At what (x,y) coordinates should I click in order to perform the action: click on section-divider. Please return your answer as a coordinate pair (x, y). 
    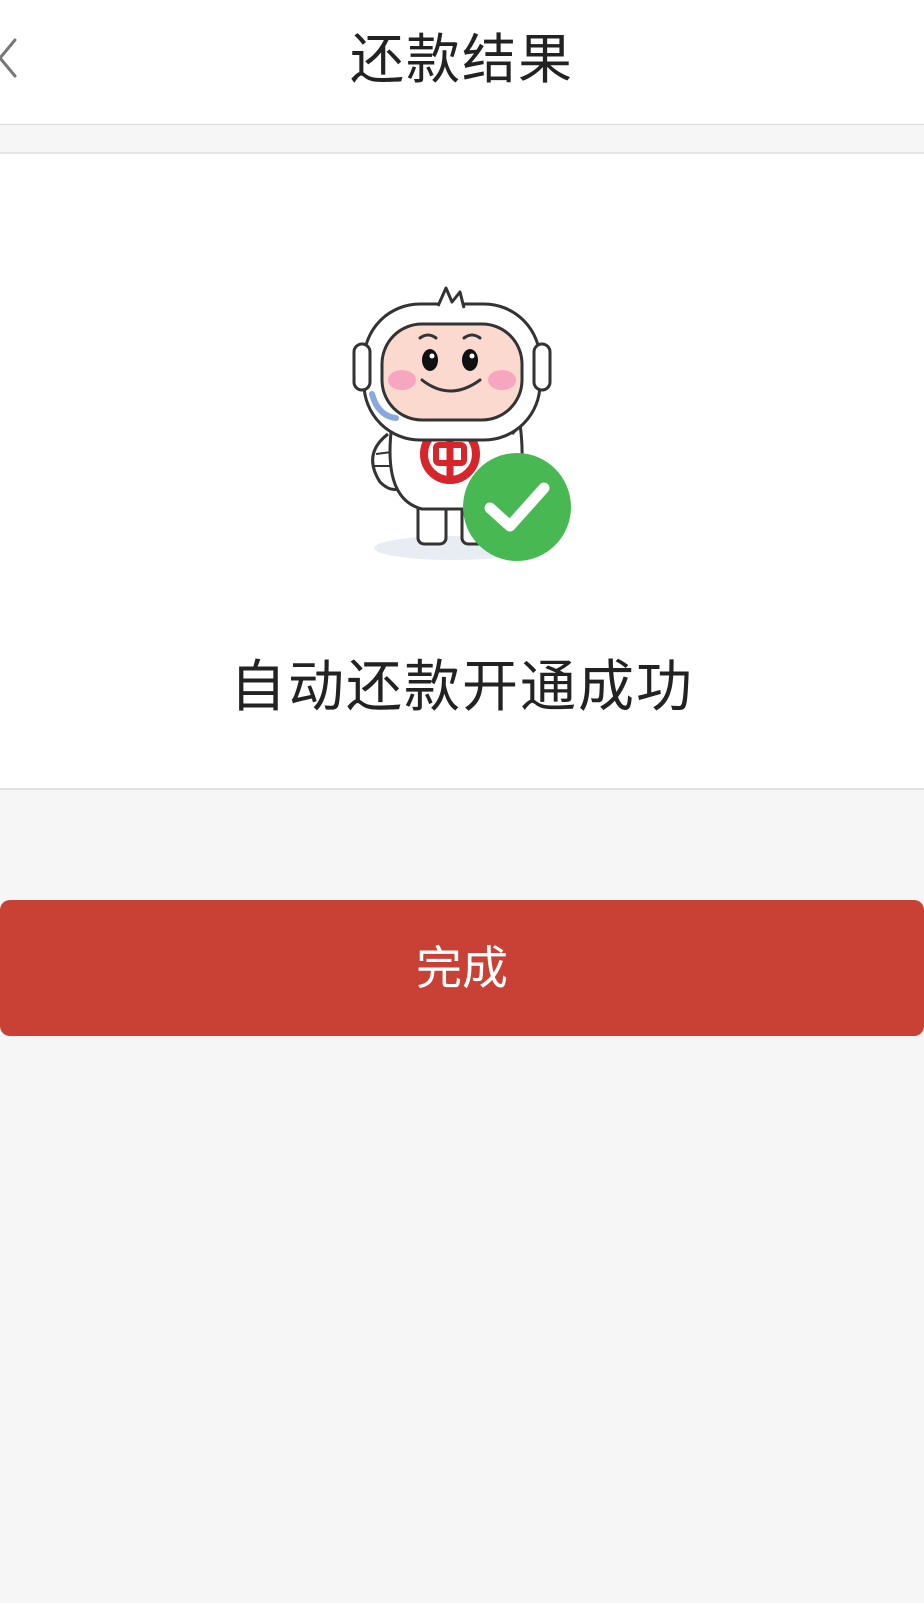
    Looking at the image, I should click on (462, 139).